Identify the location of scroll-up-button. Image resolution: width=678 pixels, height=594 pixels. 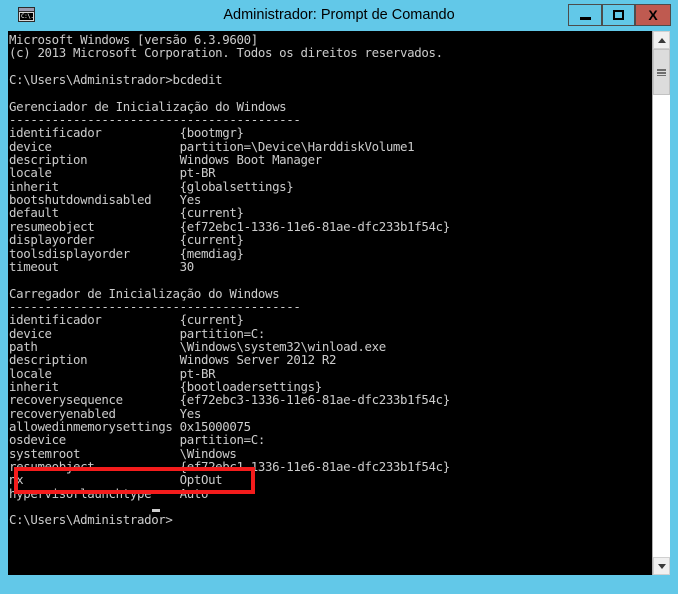
(661, 40).